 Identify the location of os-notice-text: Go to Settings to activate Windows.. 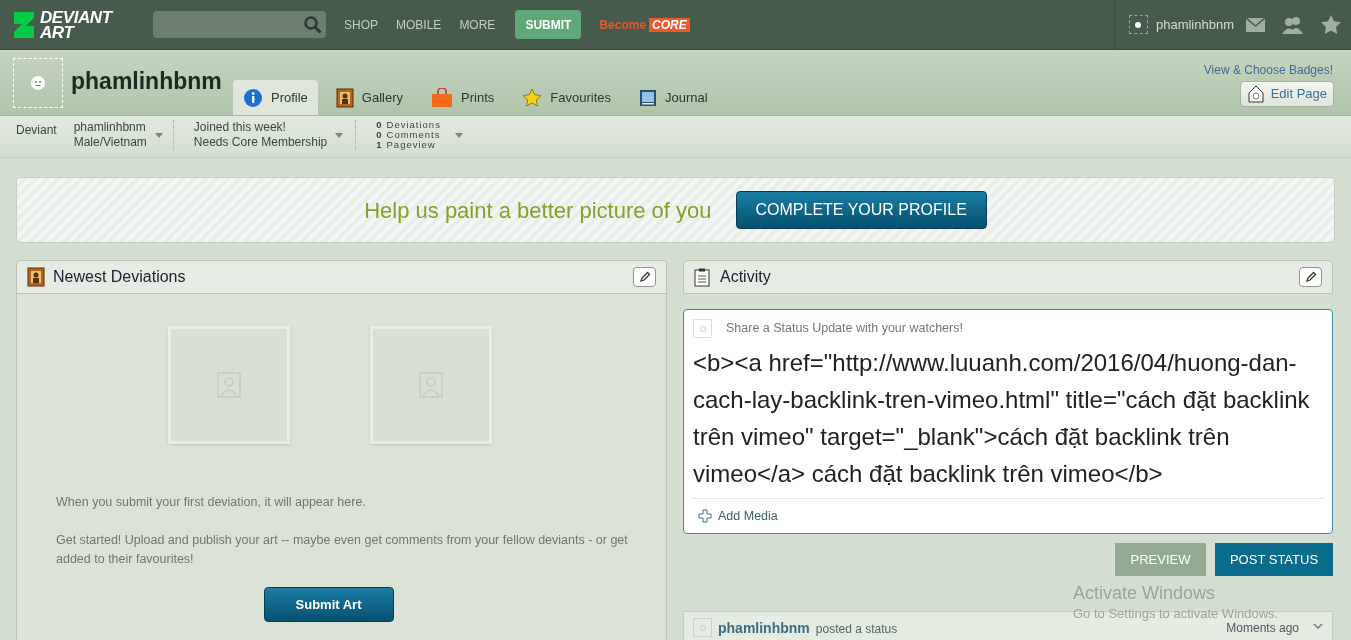
(1176, 614).